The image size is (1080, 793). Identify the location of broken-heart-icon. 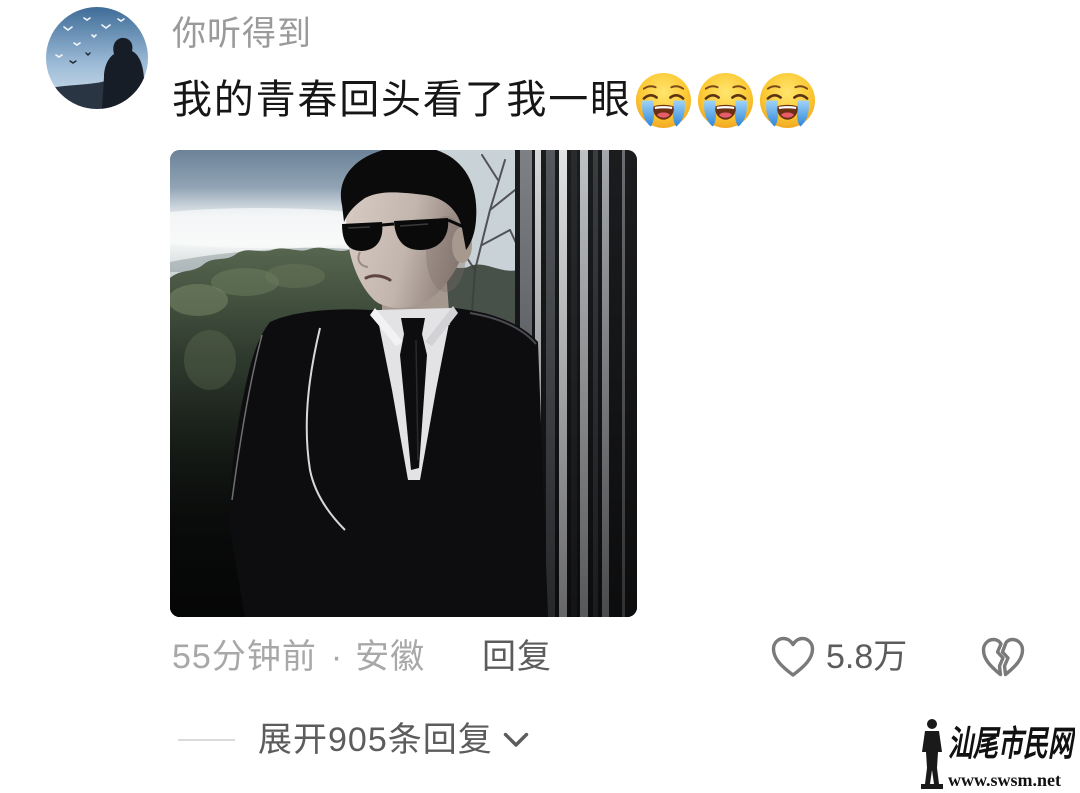
(1003, 657).